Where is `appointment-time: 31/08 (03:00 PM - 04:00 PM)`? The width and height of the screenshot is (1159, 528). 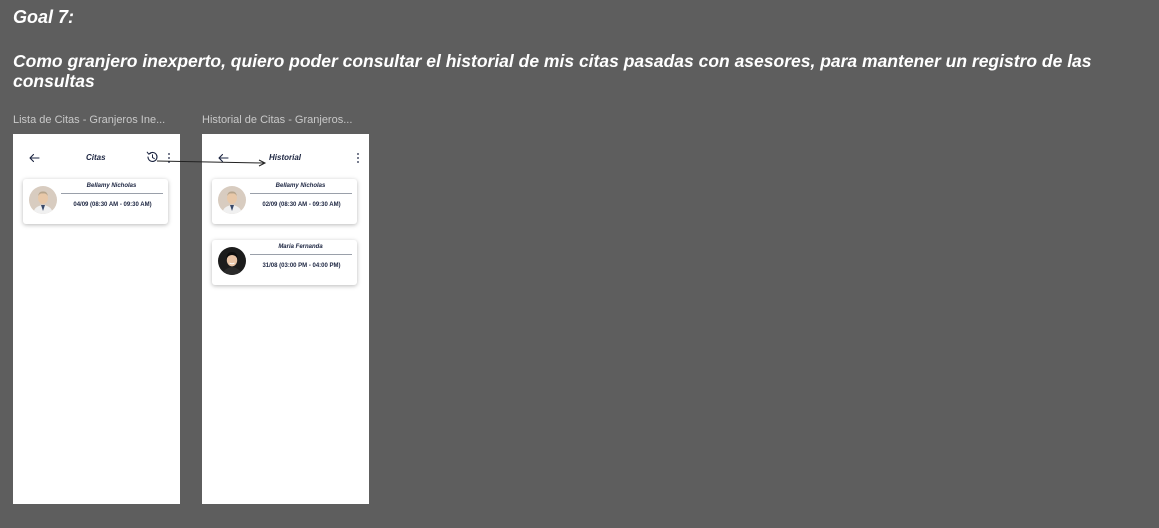 appointment-time: 31/08 (03:00 PM - 04:00 PM) is located at coordinates (301, 266).